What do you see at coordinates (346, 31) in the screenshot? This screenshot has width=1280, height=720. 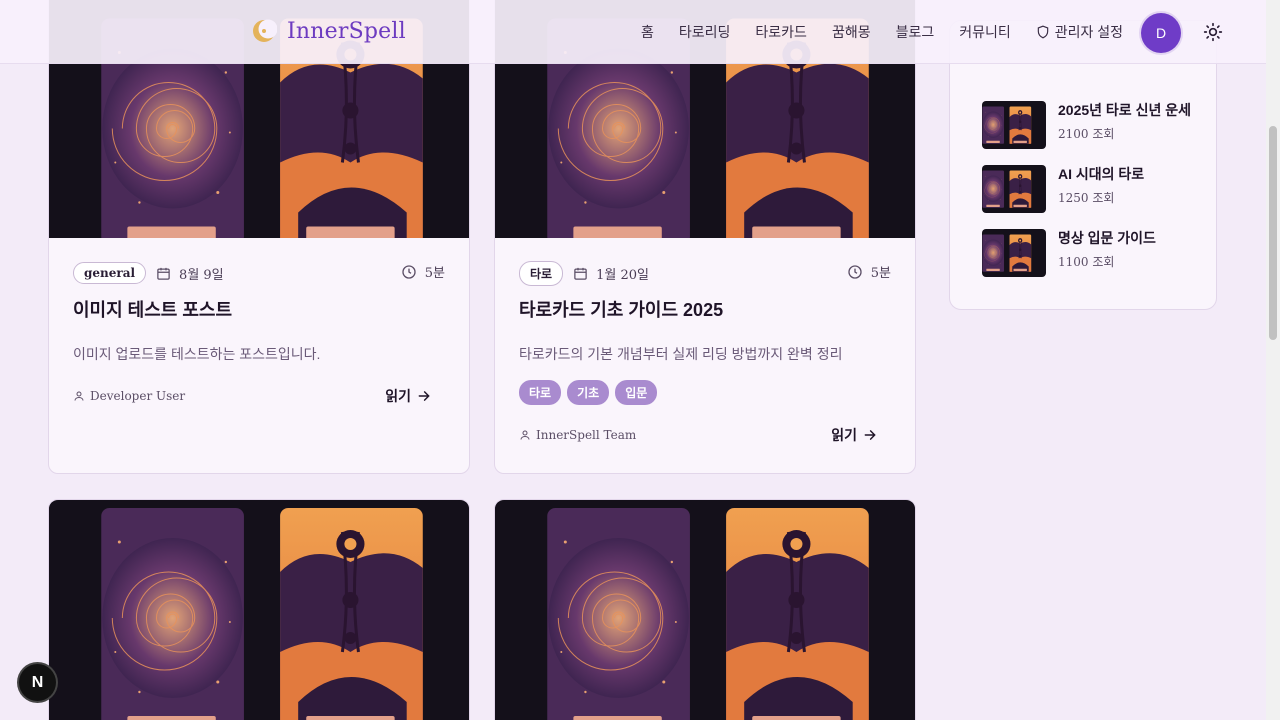 I see `logo-text: InnerSpell` at bounding box center [346, 31].